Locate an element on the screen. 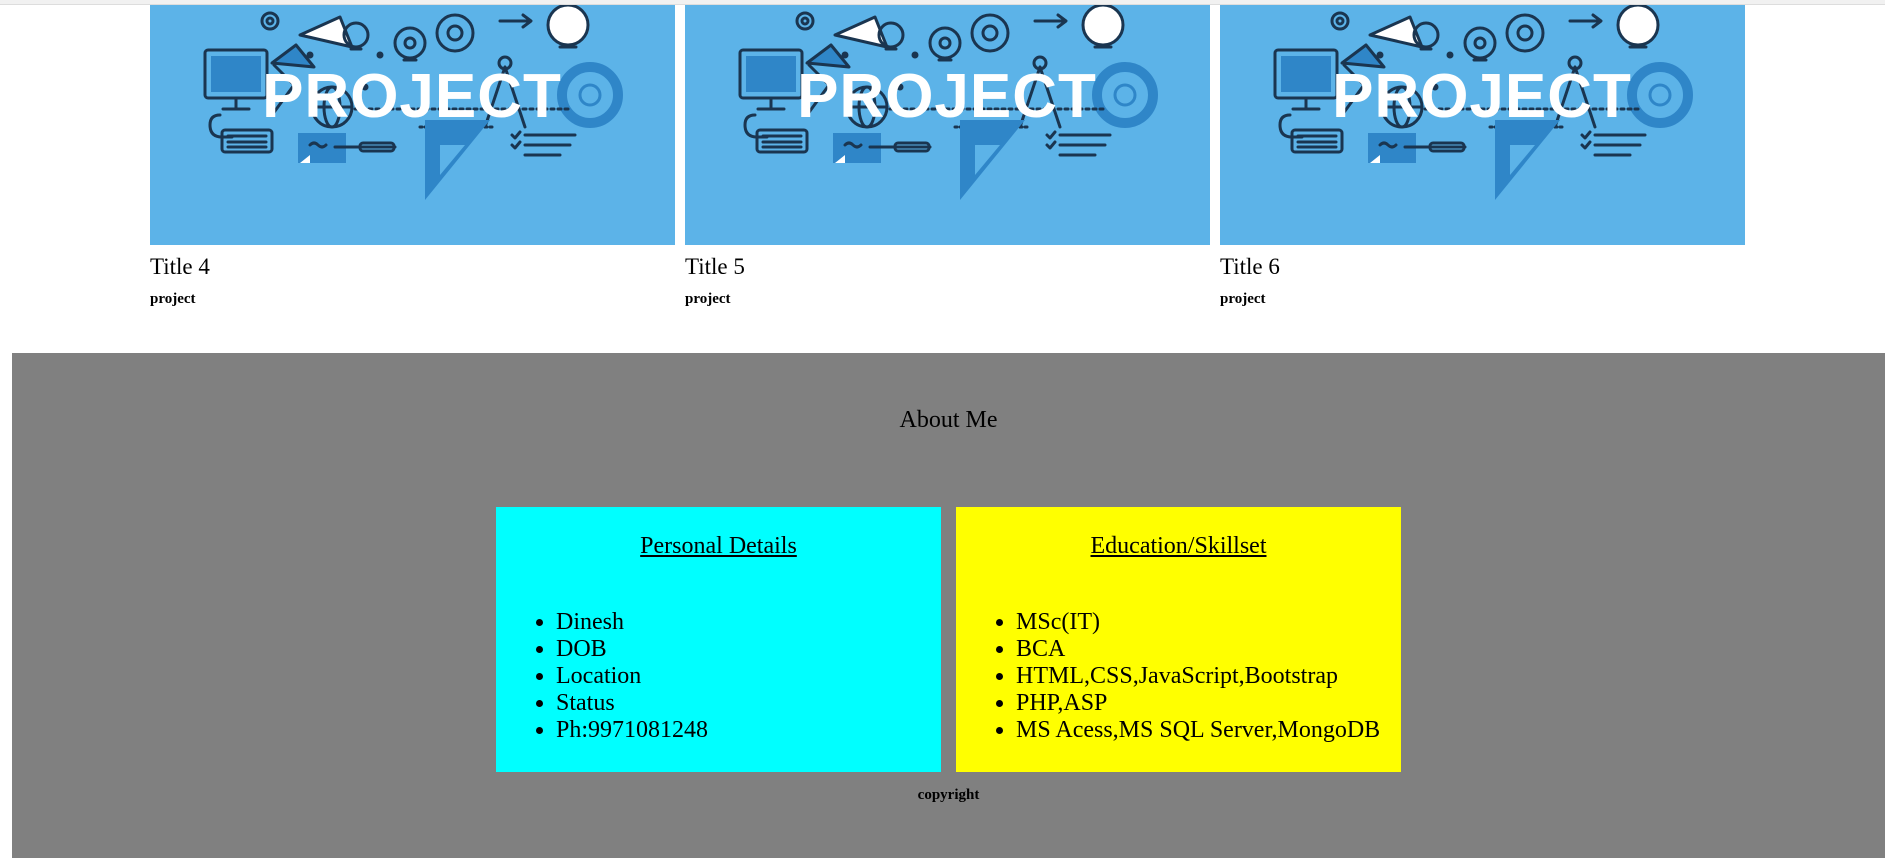 This screenshot has height=858, width=1885. list-item: Status is located at coordinates (632, 703).